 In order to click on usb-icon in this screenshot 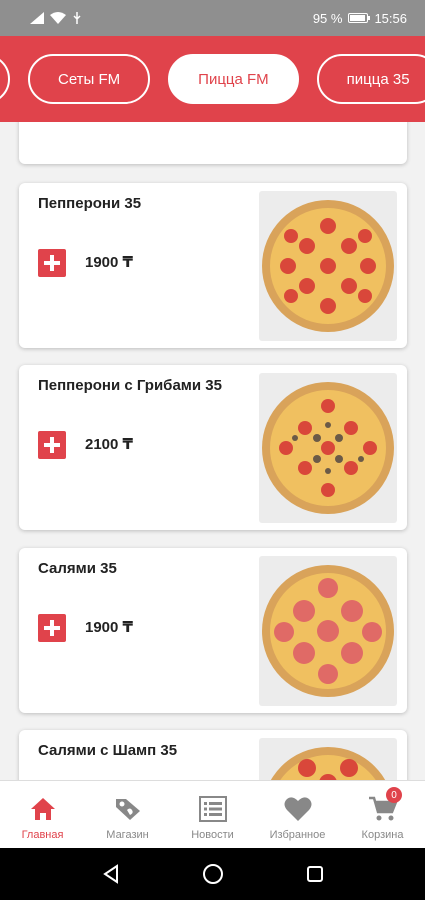, I will do `click(77, 18)`.